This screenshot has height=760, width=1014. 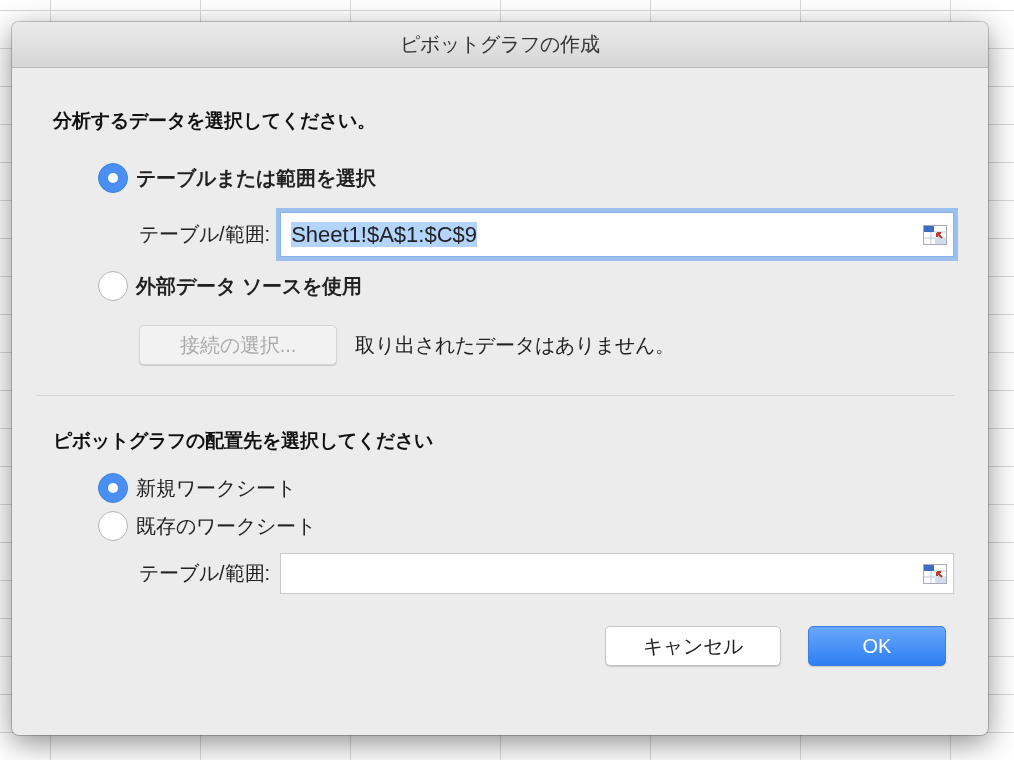 I want to click on option-label: 外部データ ソースを使用, so click(x=249, y=286).